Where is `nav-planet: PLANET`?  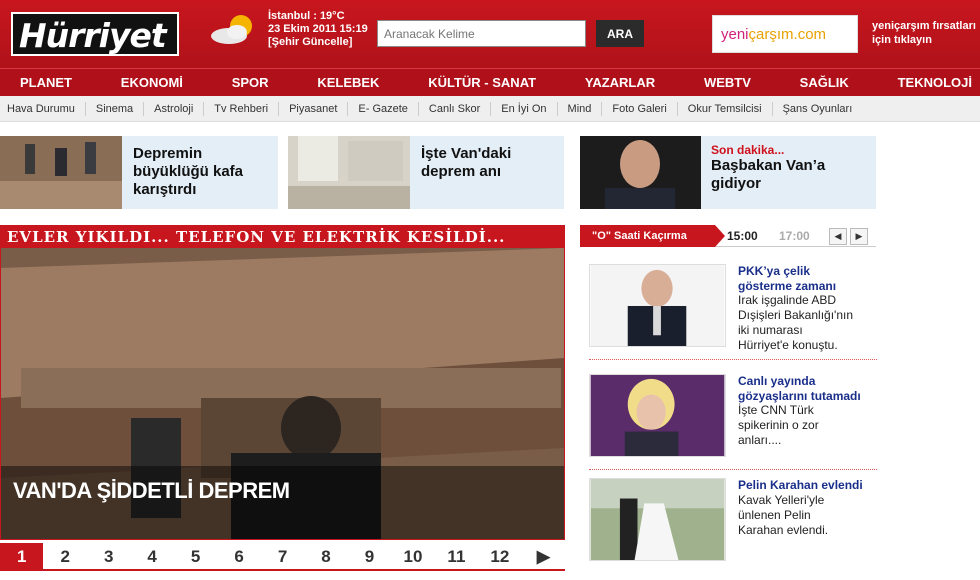 nav-planet: PLANET is located at coordinates (46, 82).